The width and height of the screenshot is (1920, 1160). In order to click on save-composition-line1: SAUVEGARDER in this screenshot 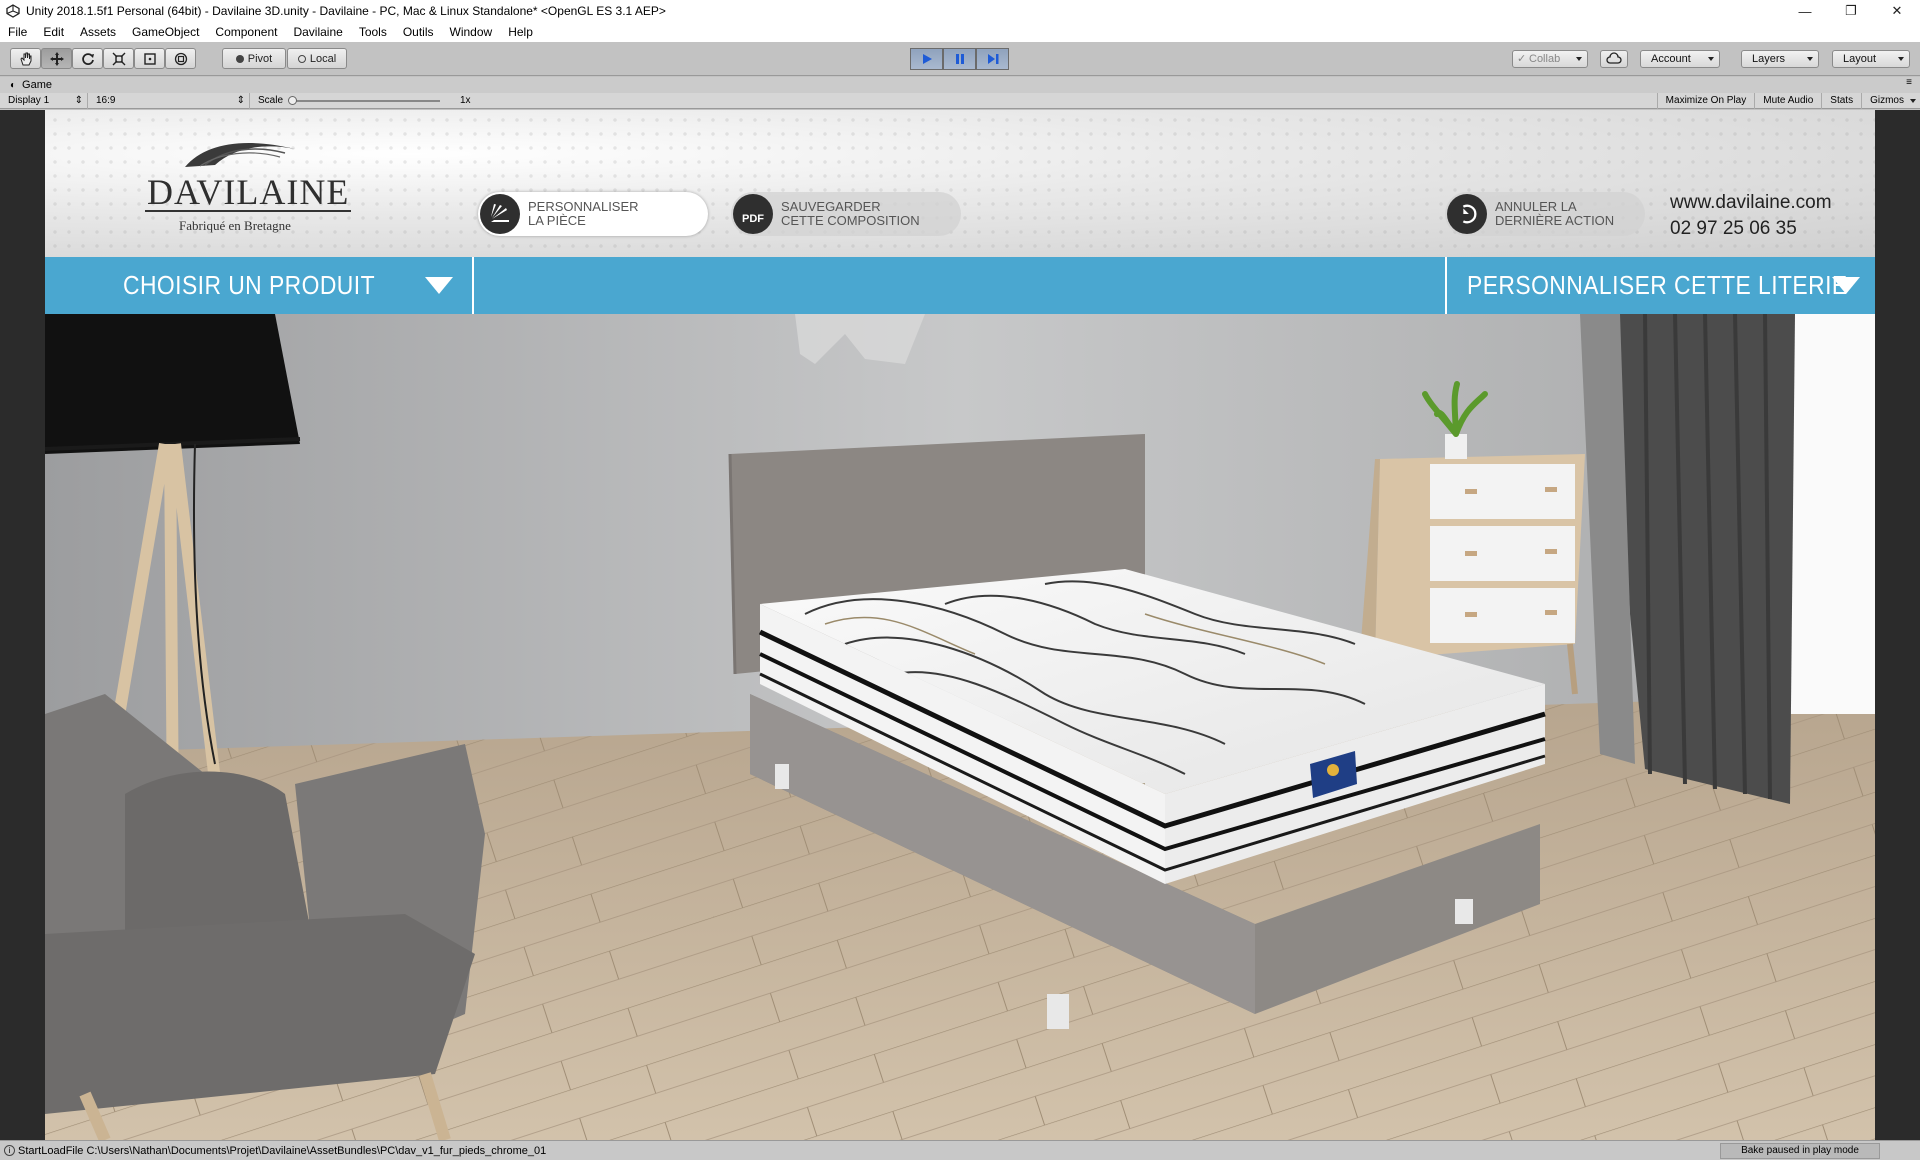, I will do `click(831, 206)`.